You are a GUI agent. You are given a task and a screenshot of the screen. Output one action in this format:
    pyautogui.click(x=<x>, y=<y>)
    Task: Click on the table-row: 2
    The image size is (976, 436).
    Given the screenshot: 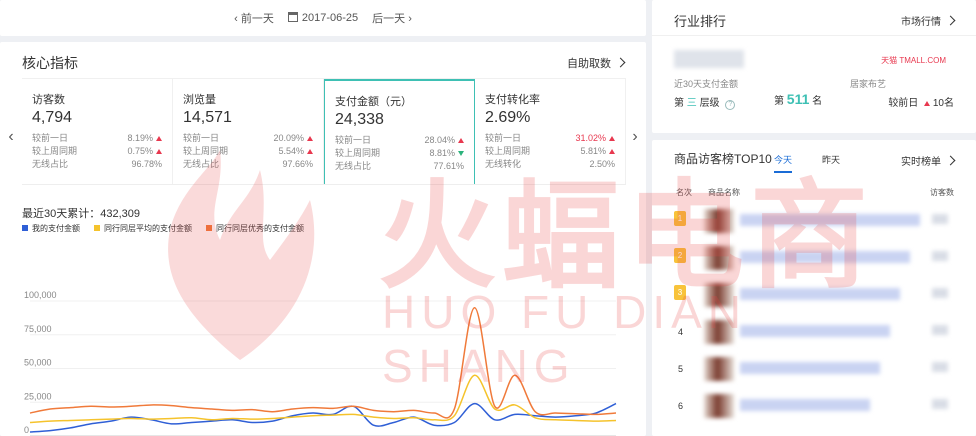 What is the action you would take?
    pyautogui.click(x=814, y=258)
    